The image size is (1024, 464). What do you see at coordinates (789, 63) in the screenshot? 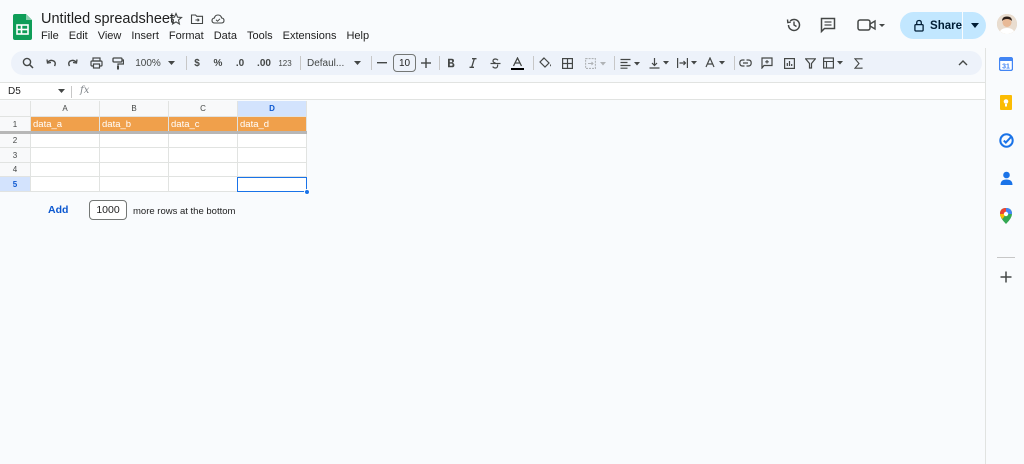
I see `insert-chart-icon` at bounding box center [789, 63].